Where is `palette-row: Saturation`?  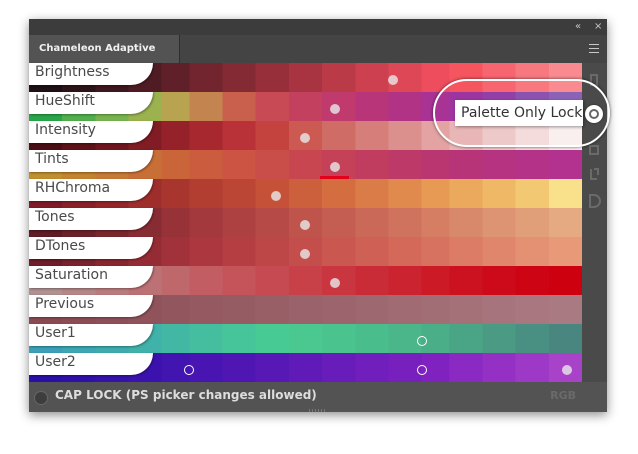 palette-row: Saturation is located at coordinates (305, 280).